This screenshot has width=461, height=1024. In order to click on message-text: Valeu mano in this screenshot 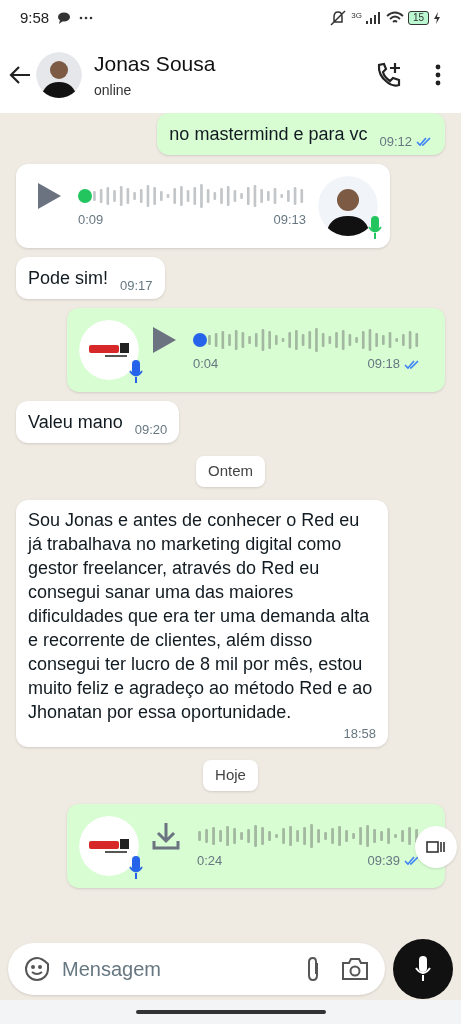, I will do `click(75, 422)`.